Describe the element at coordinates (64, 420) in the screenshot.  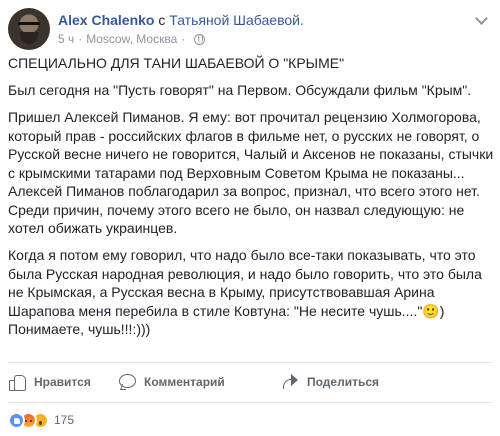
I see `reactions-count: 175` at that location.